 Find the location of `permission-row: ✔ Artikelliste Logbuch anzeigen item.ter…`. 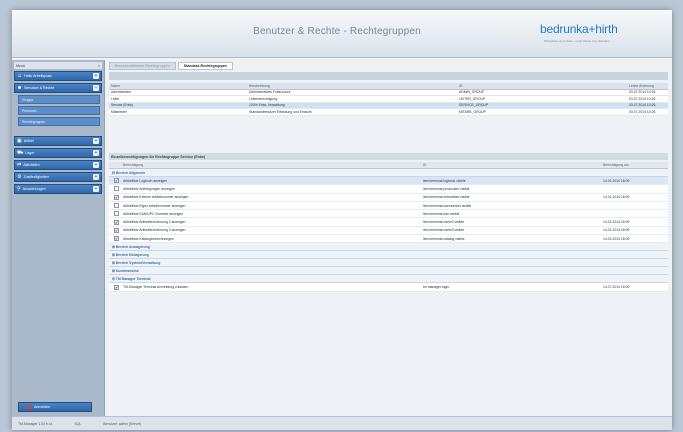

permission-row: ✔ Artikelliste Logbuch anzeigen item.ter… is located at coordinates (388, 181).